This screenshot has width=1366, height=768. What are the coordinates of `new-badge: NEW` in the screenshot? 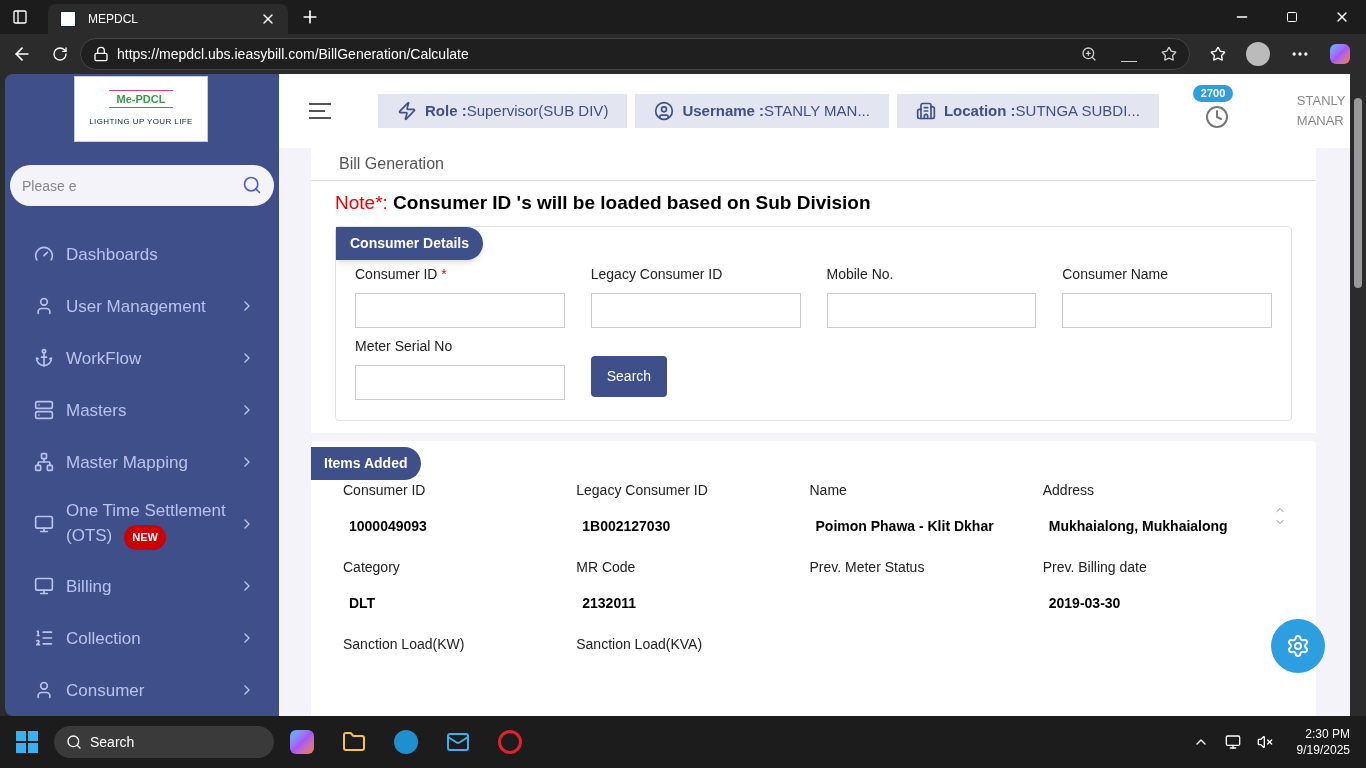 It's located at (145, 537).